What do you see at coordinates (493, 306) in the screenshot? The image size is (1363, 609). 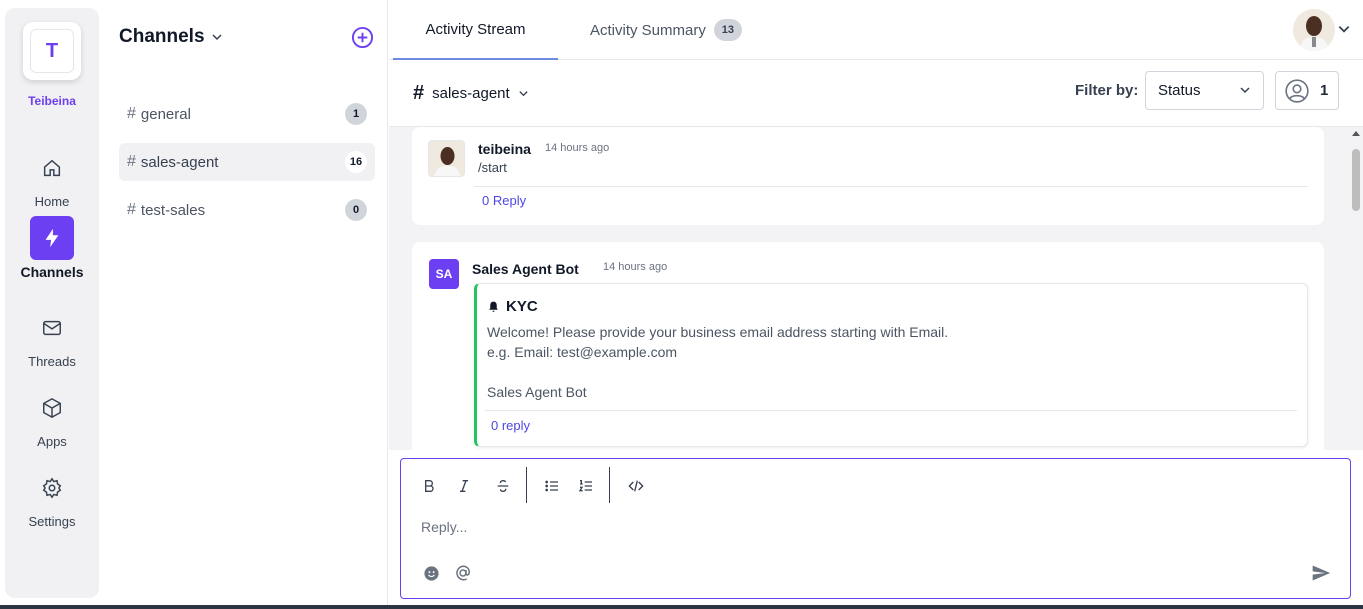 I see `bell-icon` at bounding box center [493, 306].